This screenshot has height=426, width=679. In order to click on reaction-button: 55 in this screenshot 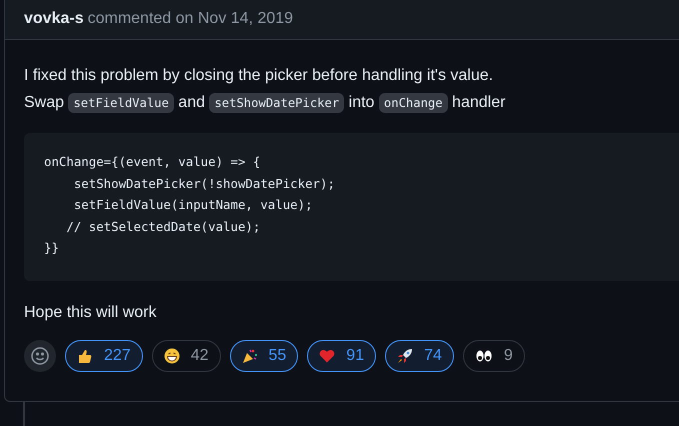, I will do `click(264, 356)`.